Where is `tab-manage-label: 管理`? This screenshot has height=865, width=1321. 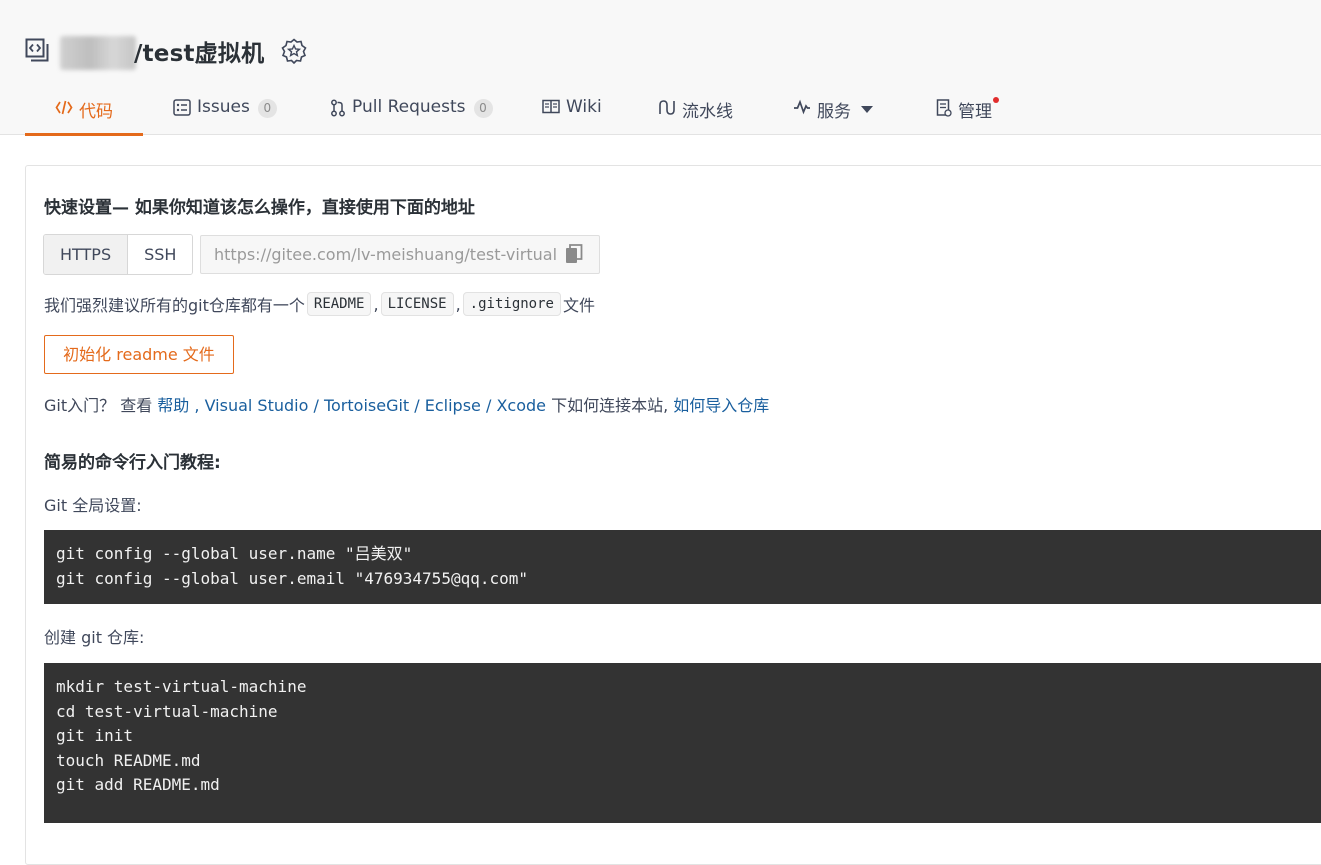 tab-manage-label: 管理 is located at coordinates (975, 112).